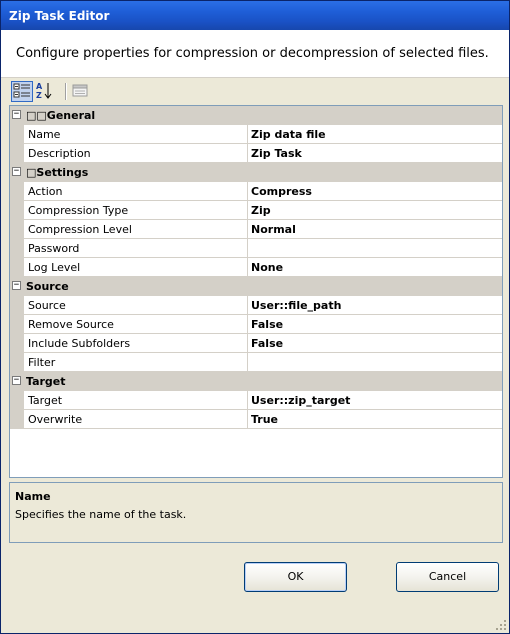 The height and width of the screenshot is (634, 510). I want to click on property-pages-icon, so click(80, 90).